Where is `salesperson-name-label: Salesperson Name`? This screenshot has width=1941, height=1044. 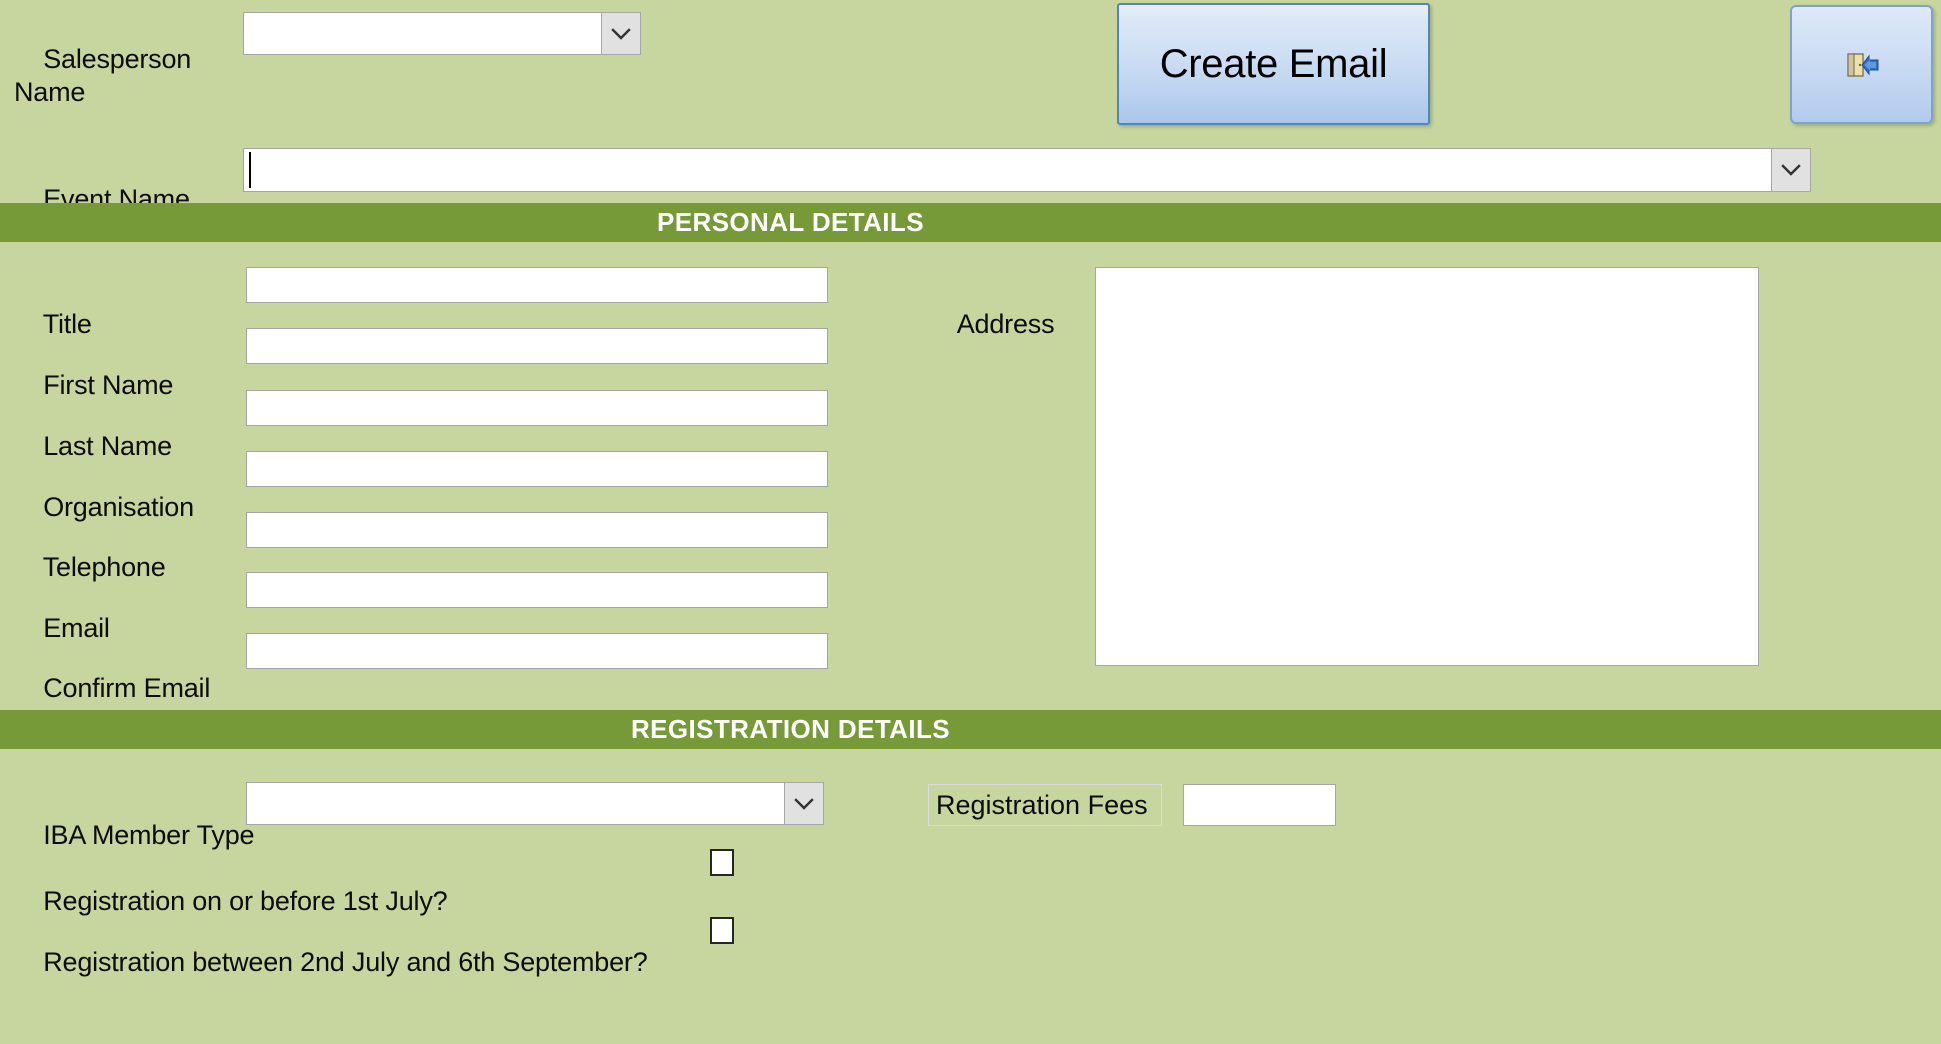 salesperson-name-label: Salesperson Name is located at coordinates (103, 75).